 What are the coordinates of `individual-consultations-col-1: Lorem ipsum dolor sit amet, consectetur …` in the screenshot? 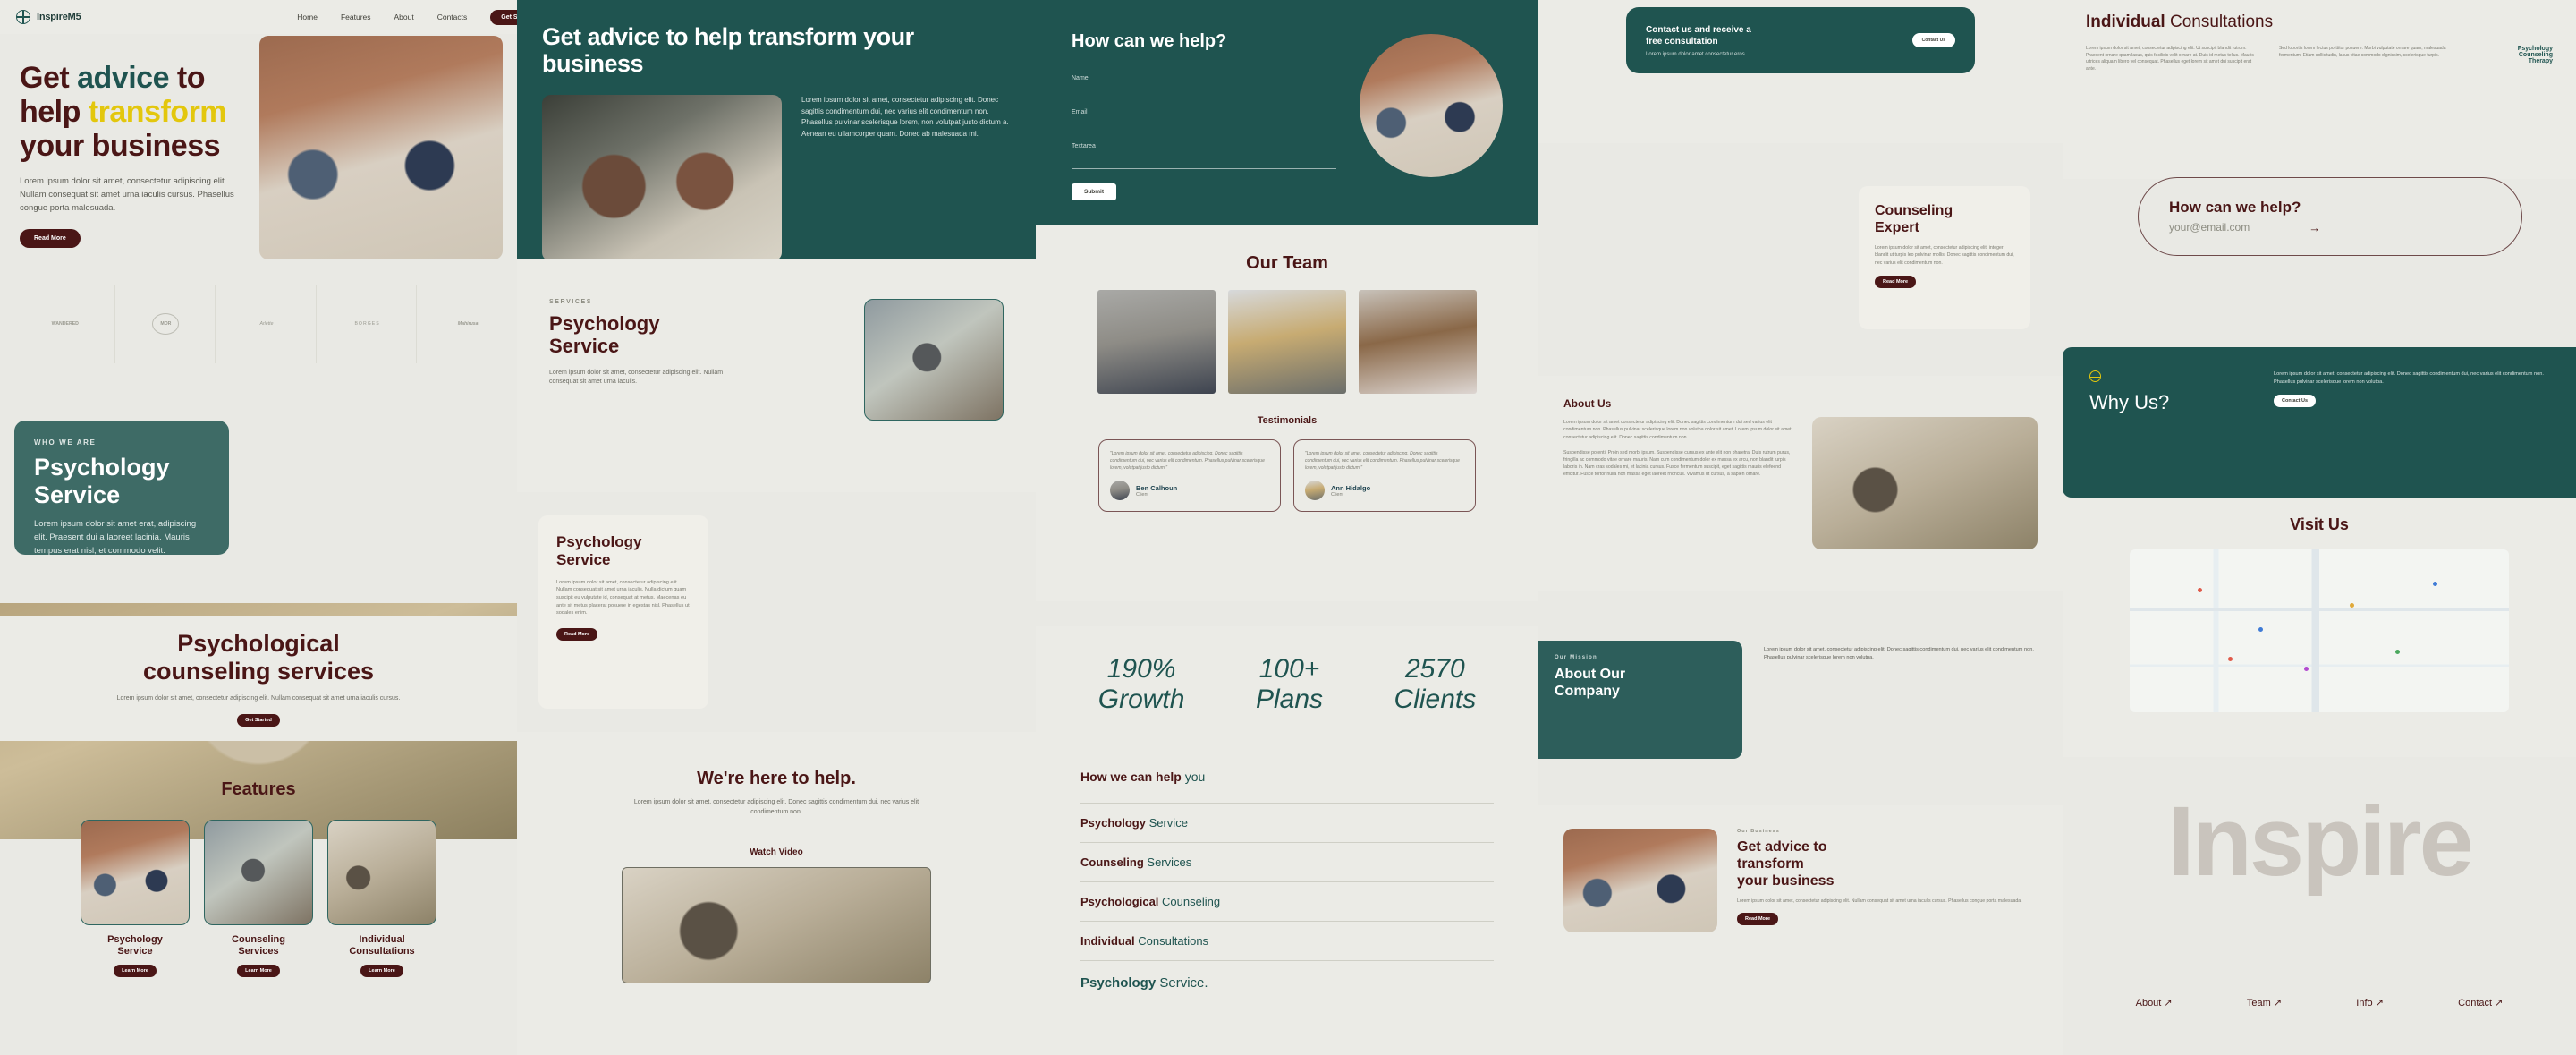 It's located at (2170, 58).